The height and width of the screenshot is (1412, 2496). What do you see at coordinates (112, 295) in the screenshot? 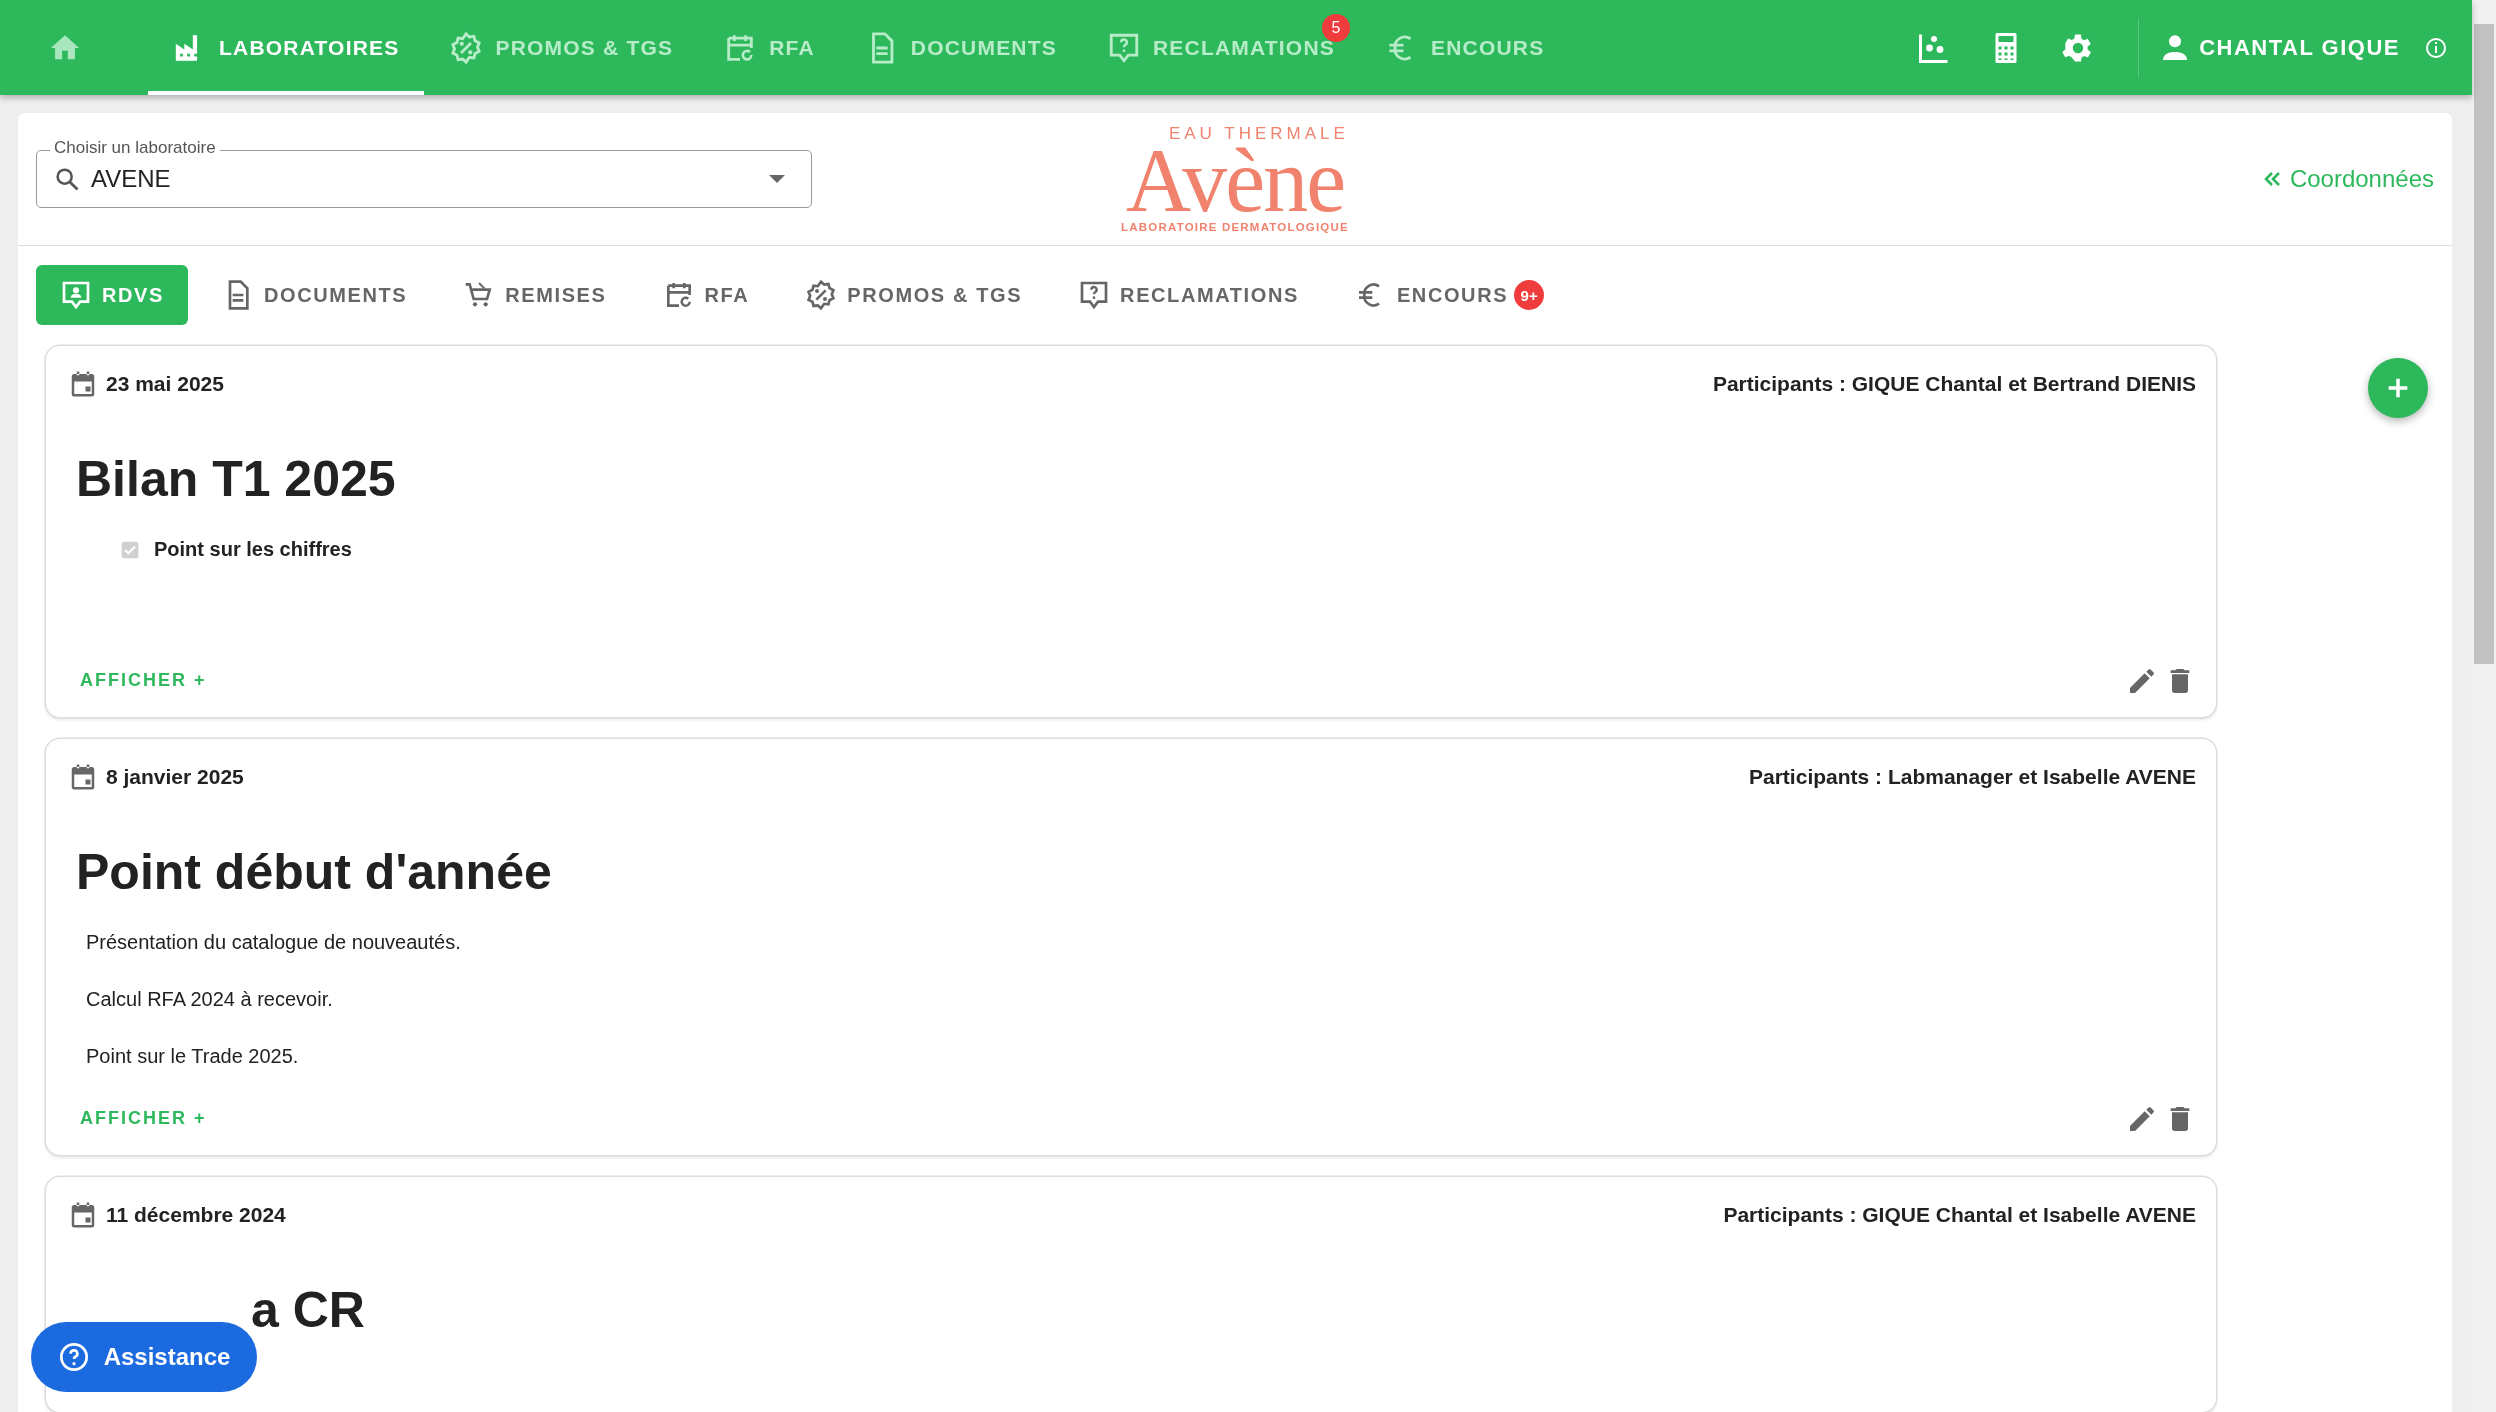
I see `tab: RDVS` at bounding box center [112, 295].